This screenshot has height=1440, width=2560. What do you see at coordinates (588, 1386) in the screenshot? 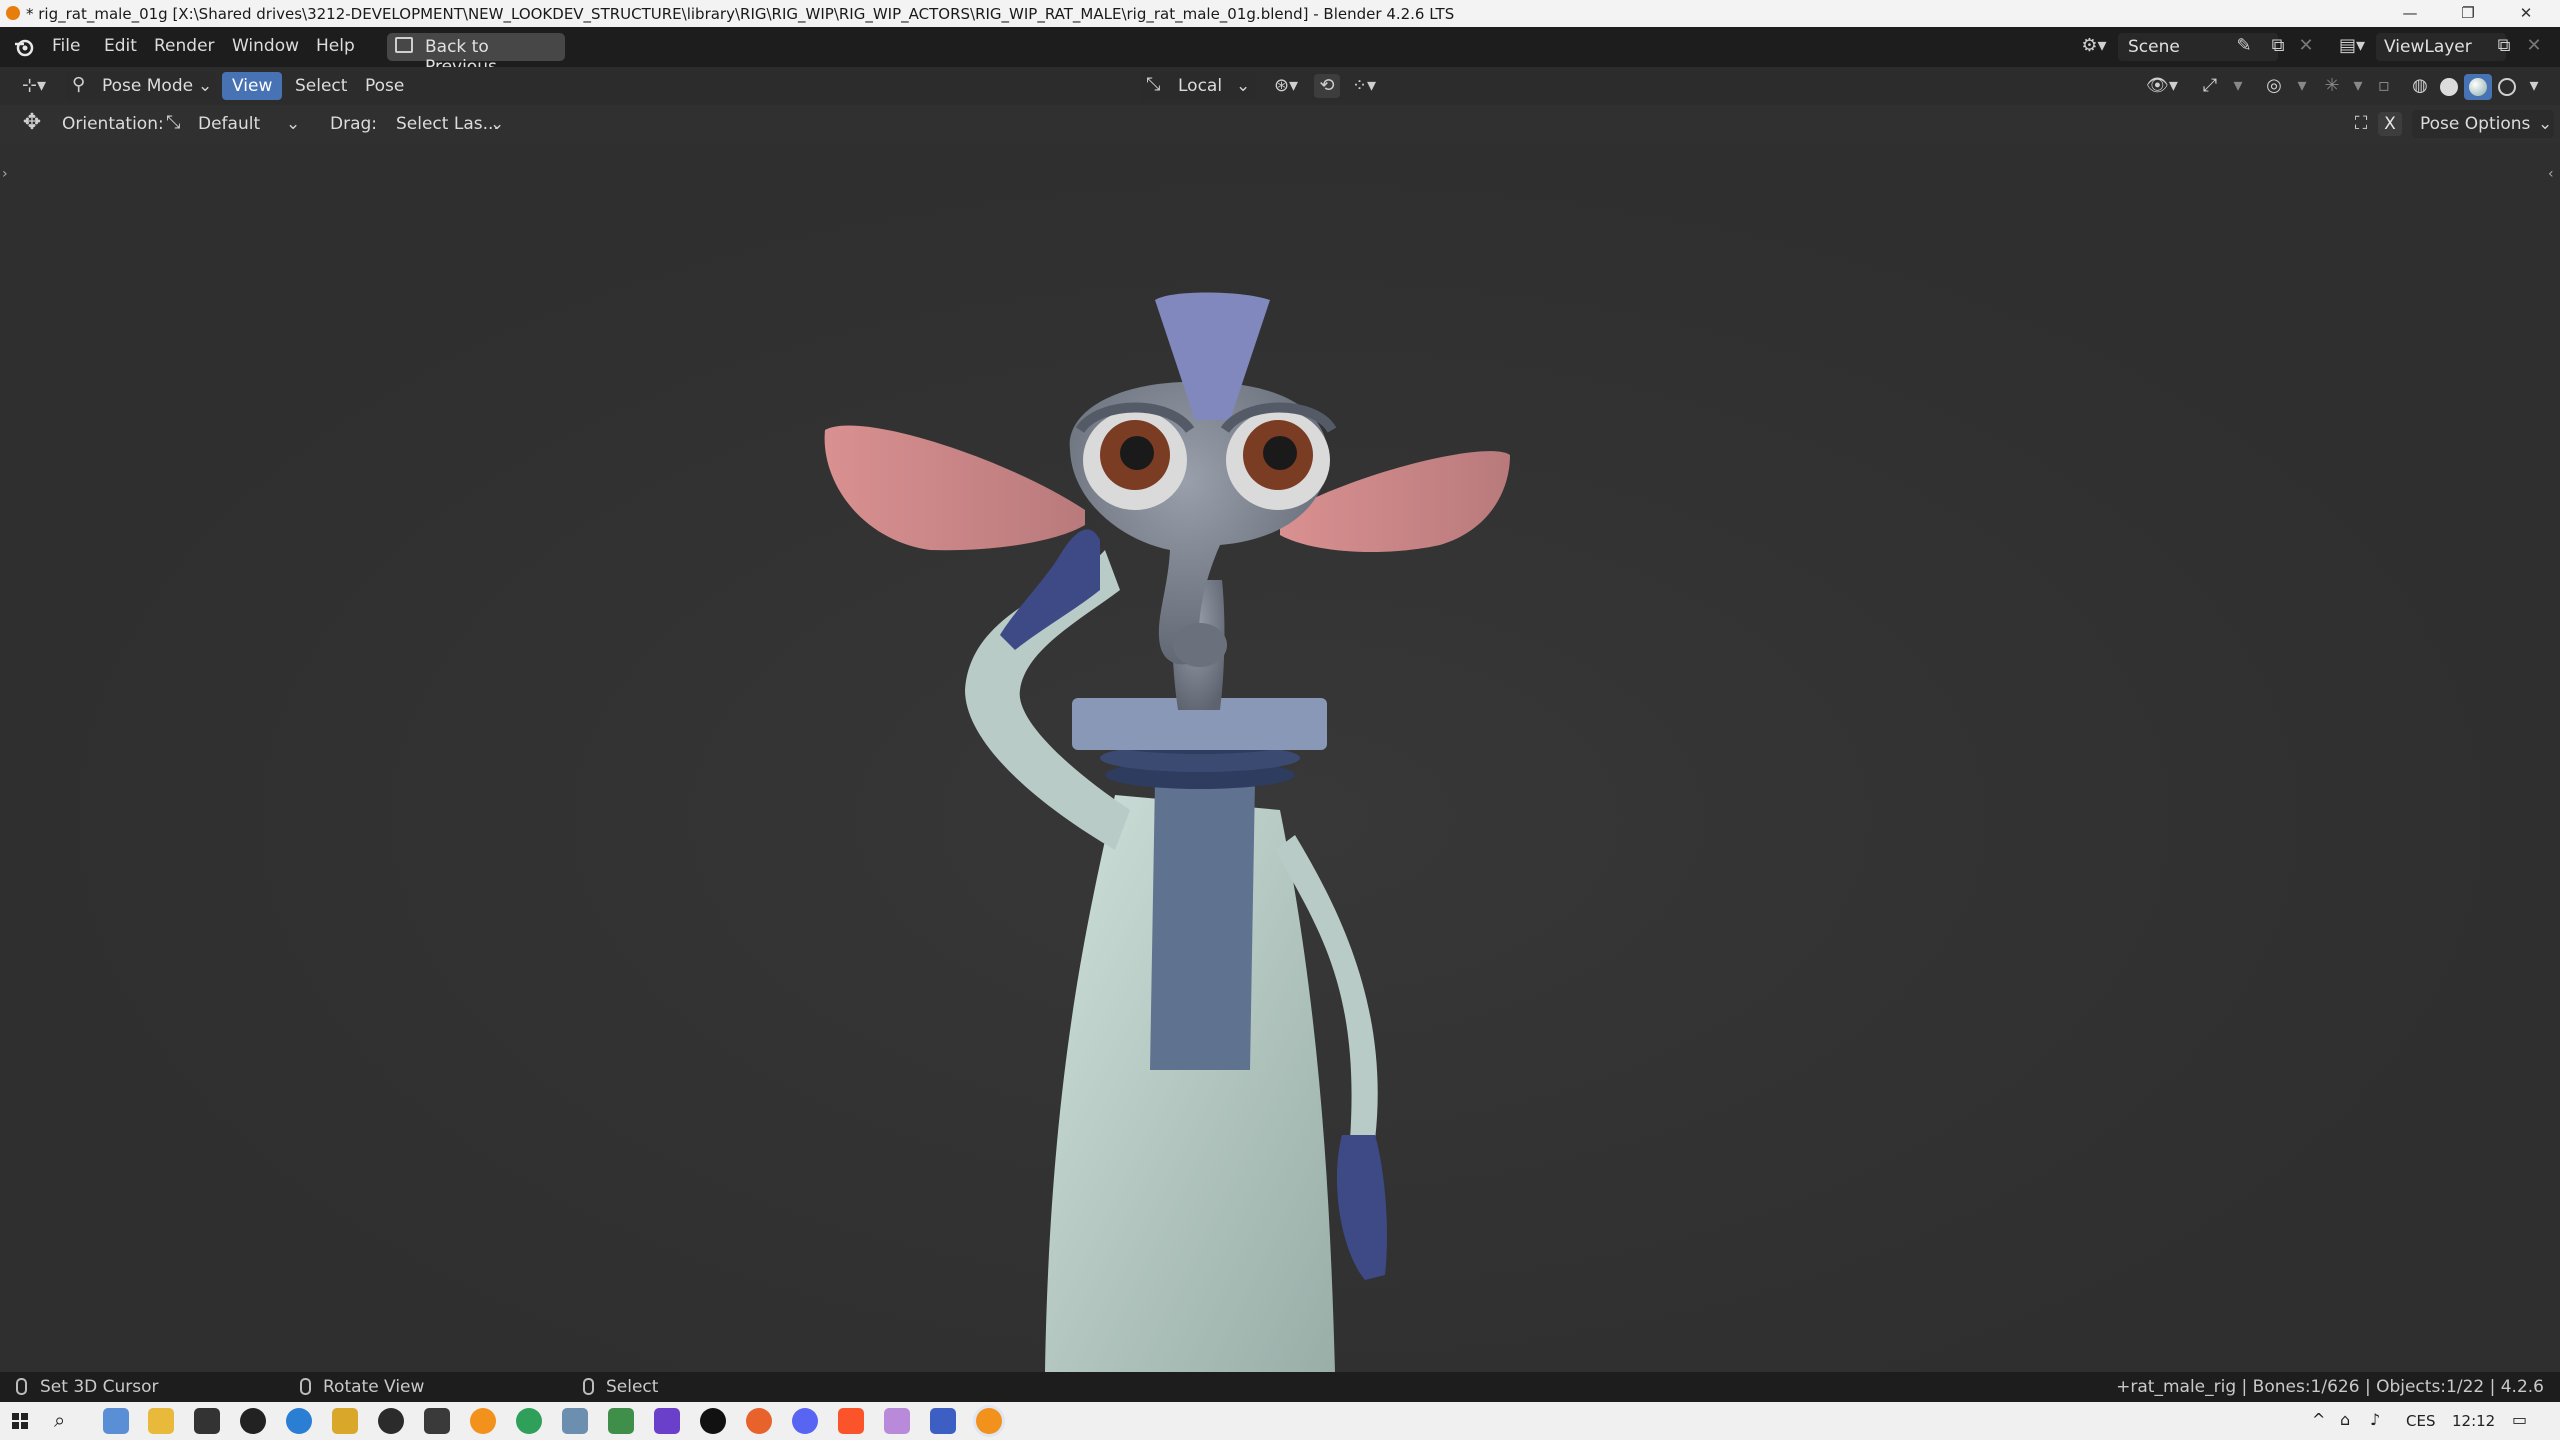
I see `mouse-right-icon` at bounding box center [588, 1386].